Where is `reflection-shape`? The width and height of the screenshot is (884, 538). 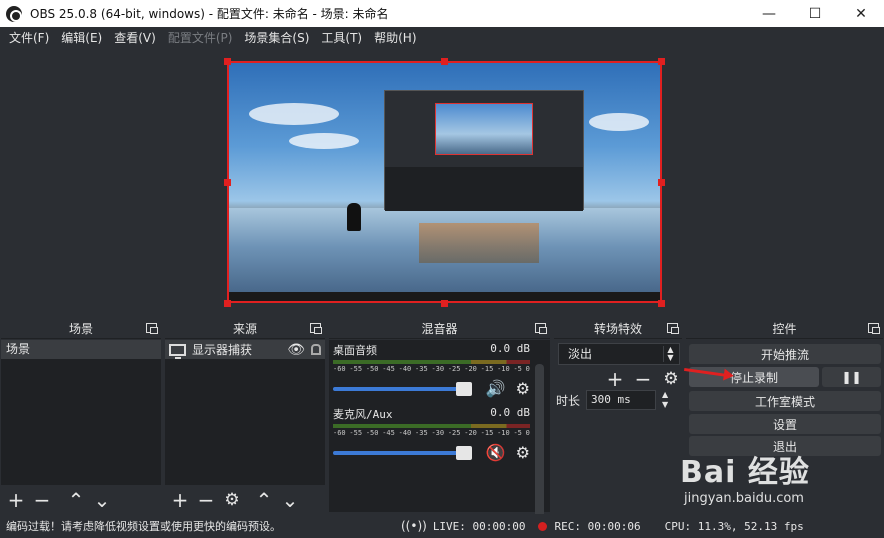
reflection-shape is located at coordinates (479, 243).